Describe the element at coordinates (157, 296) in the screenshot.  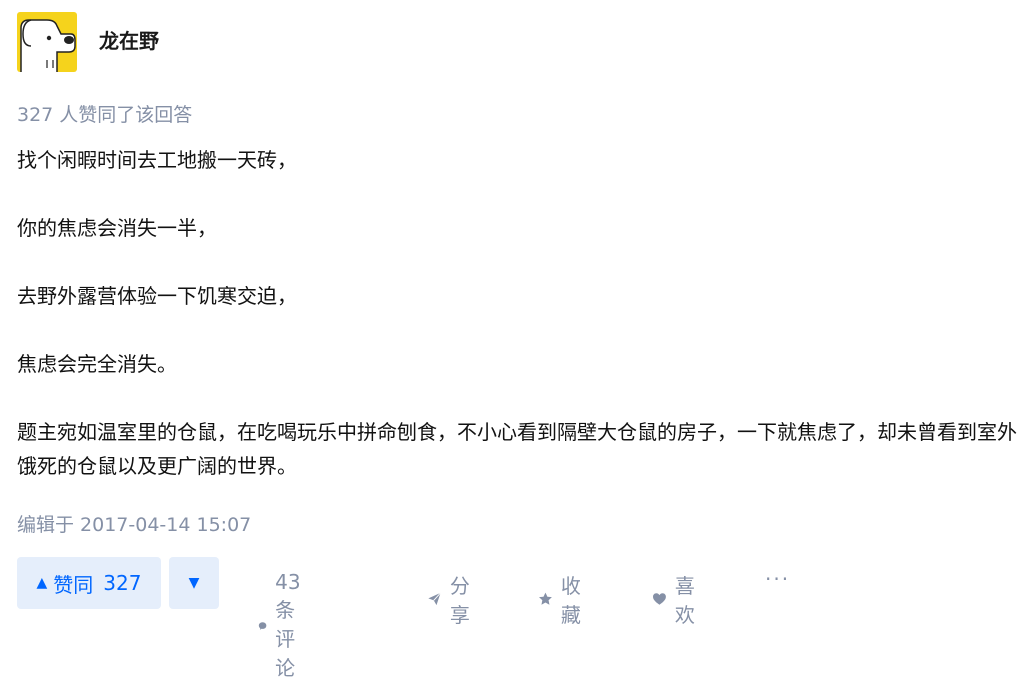
I see `answer-paragraph: 去野外露营体验一下饥寒交迫，` at that location.